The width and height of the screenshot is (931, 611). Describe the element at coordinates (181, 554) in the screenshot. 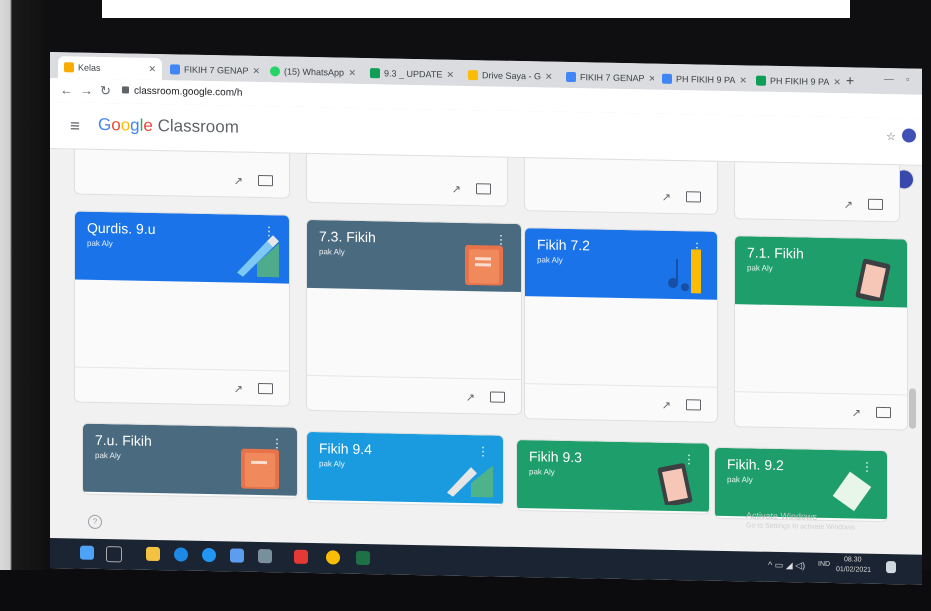

I see `edge-icon` at that location.